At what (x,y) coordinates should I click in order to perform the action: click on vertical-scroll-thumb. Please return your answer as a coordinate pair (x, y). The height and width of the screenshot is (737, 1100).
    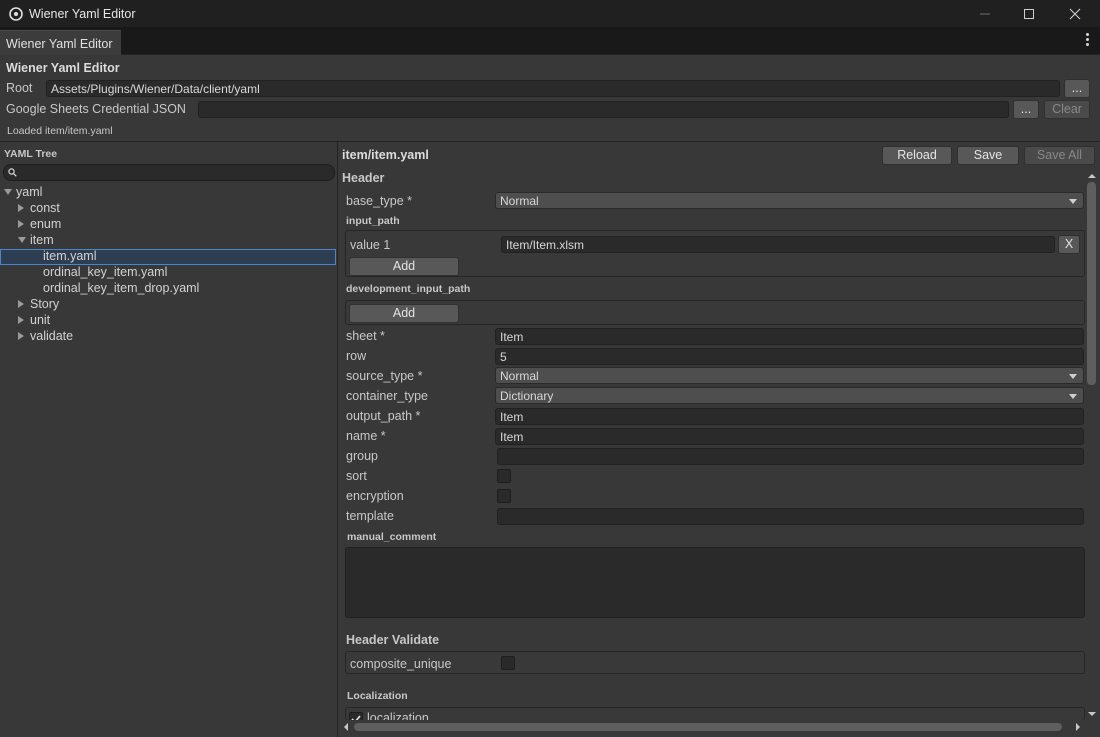
    Looking at the image, I should click on (1091, 283).